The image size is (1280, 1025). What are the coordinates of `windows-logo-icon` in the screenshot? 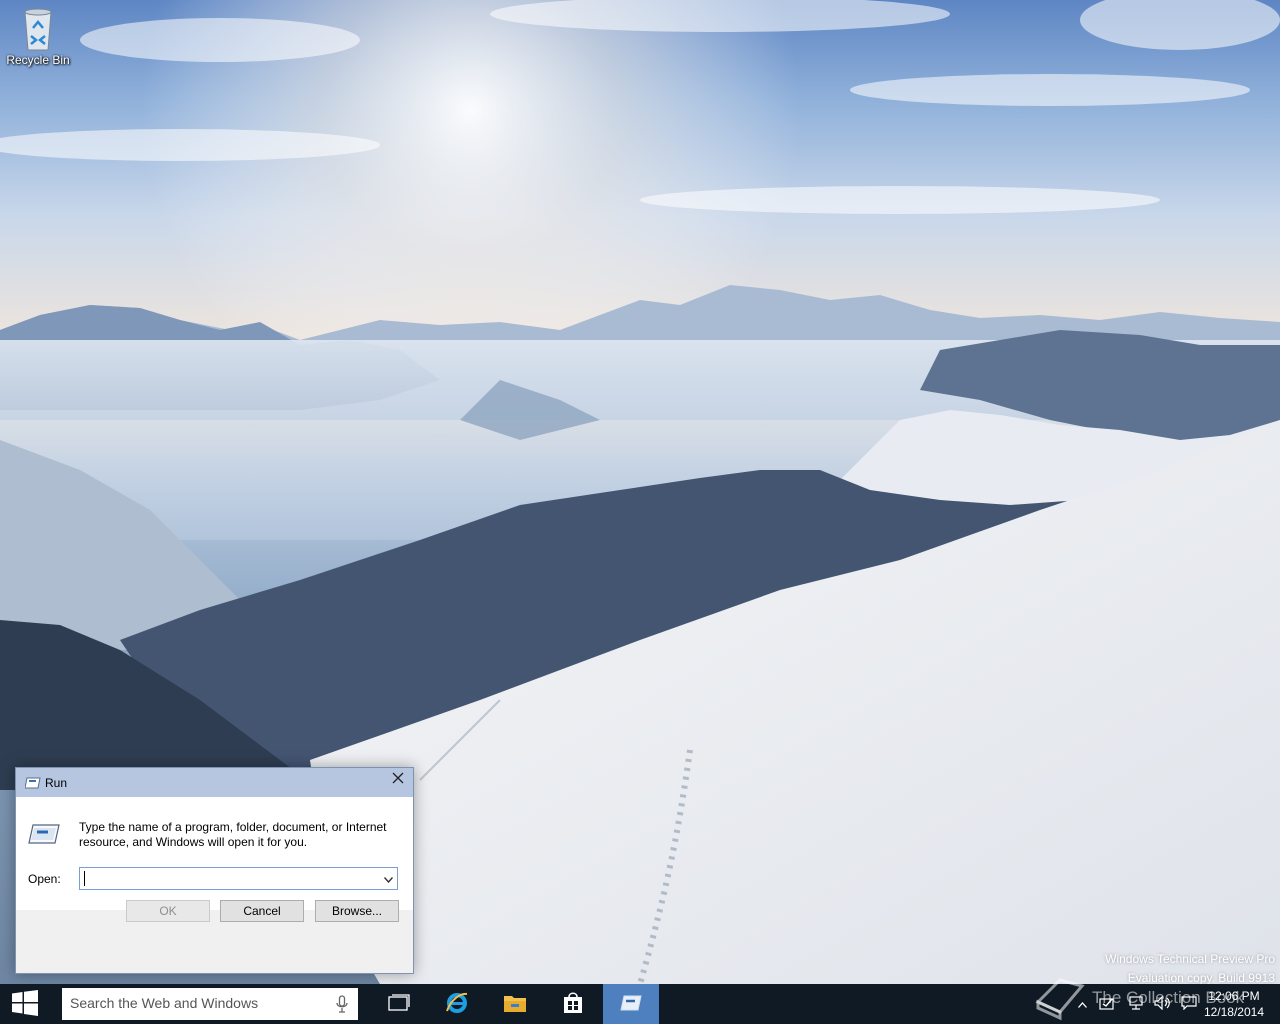 It's located at (25, 1004).